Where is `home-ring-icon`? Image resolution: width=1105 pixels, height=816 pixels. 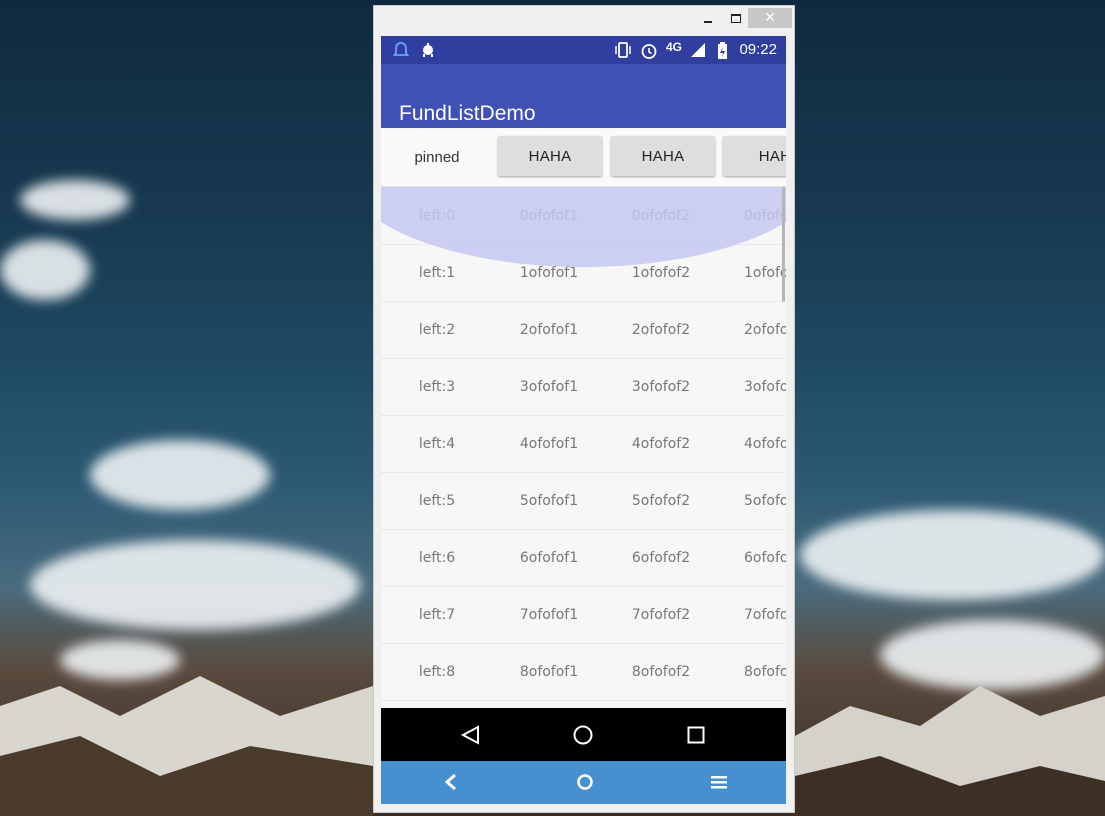 home-ring-icon is located at coordinates (585, 782).